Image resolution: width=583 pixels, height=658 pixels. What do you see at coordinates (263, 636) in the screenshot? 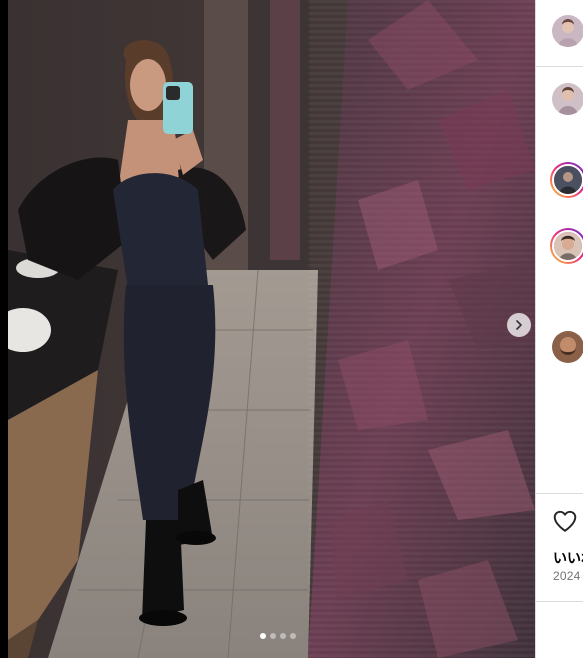
I see `carousel-dot-active` at bounding box center [263, 636].